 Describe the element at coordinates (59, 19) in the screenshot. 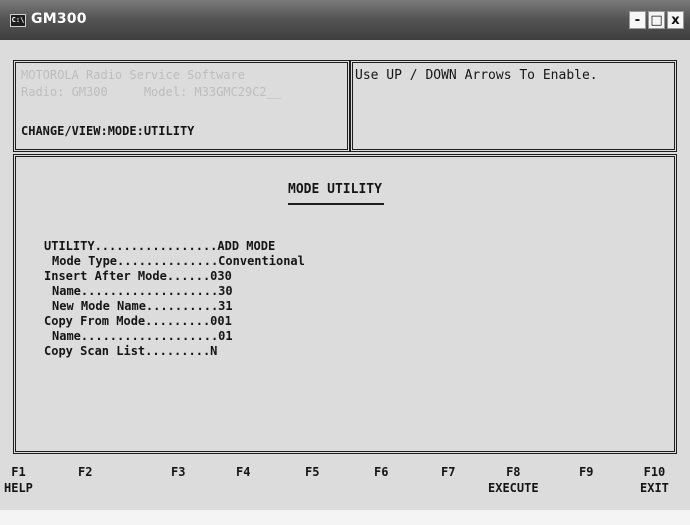

I see `window-title: GM300` at that location.